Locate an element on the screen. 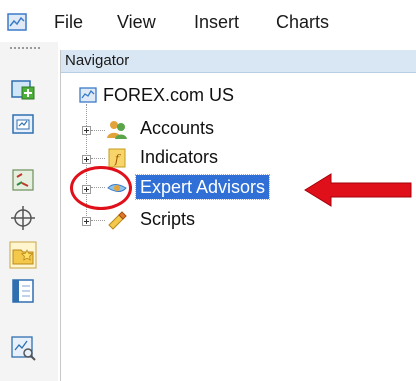 The width and height of the screenshot is (416, 381). left-toolbar is located at coordinates (29, 211).